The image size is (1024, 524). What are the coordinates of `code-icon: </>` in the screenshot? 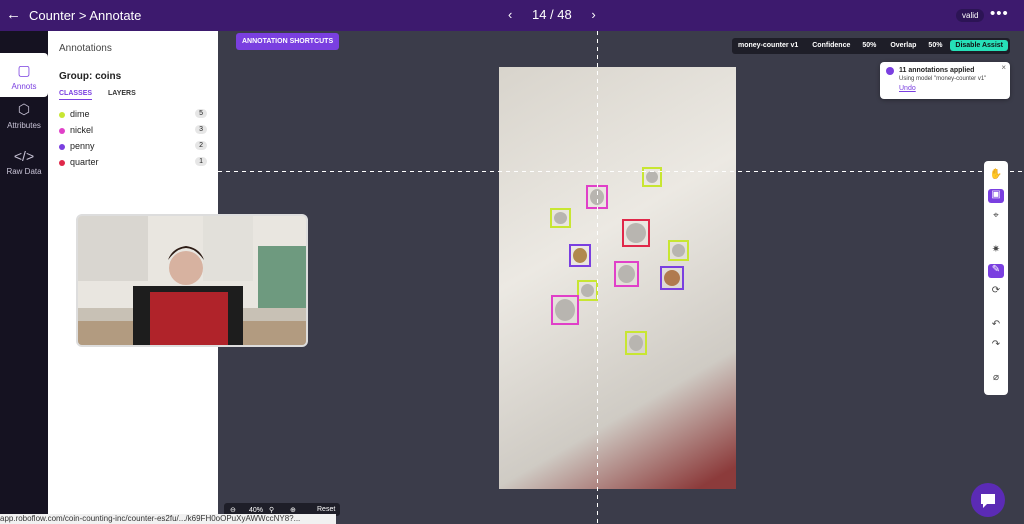 It's located at (24, 156).